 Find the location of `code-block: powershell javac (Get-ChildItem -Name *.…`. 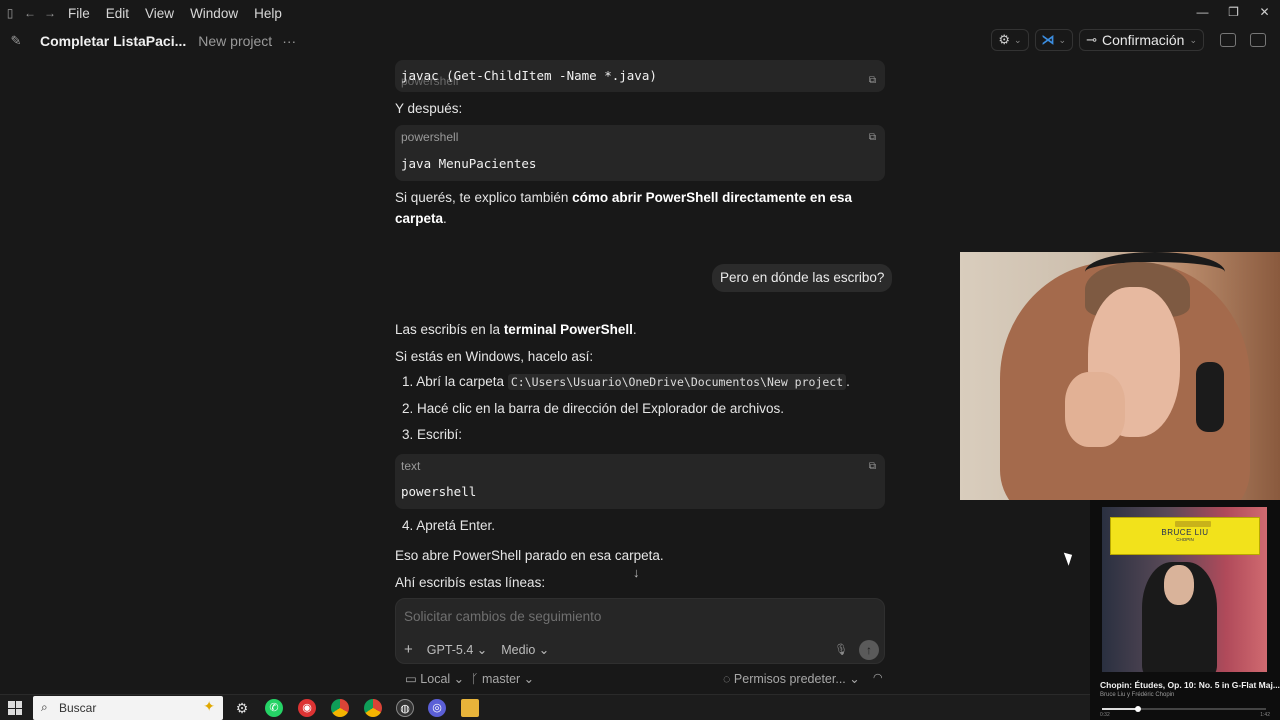

code-block: powershell javac (Get-ChildItem -Name *.… is located at coordinates (640, 76).